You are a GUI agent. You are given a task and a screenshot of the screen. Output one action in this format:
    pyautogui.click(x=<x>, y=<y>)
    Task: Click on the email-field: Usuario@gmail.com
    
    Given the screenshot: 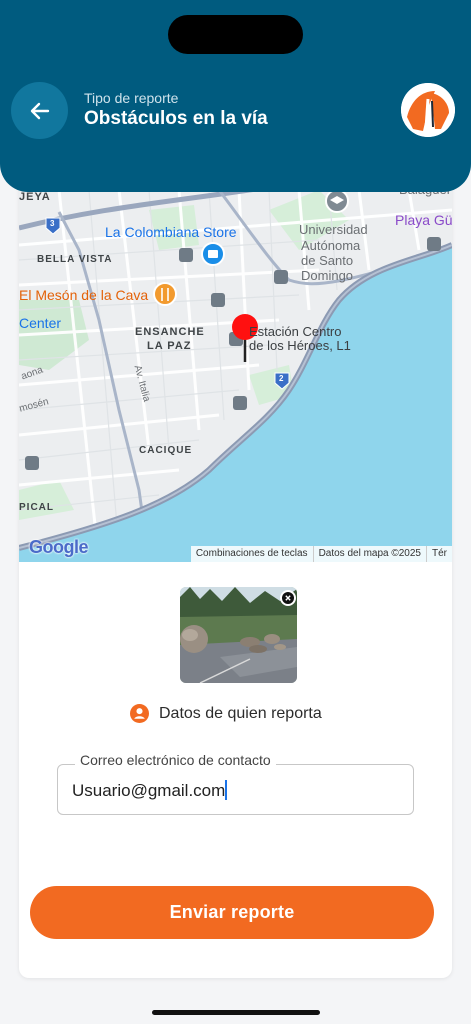 What is the action you would take?
    pyautogui.click(x=235, y=789)
    